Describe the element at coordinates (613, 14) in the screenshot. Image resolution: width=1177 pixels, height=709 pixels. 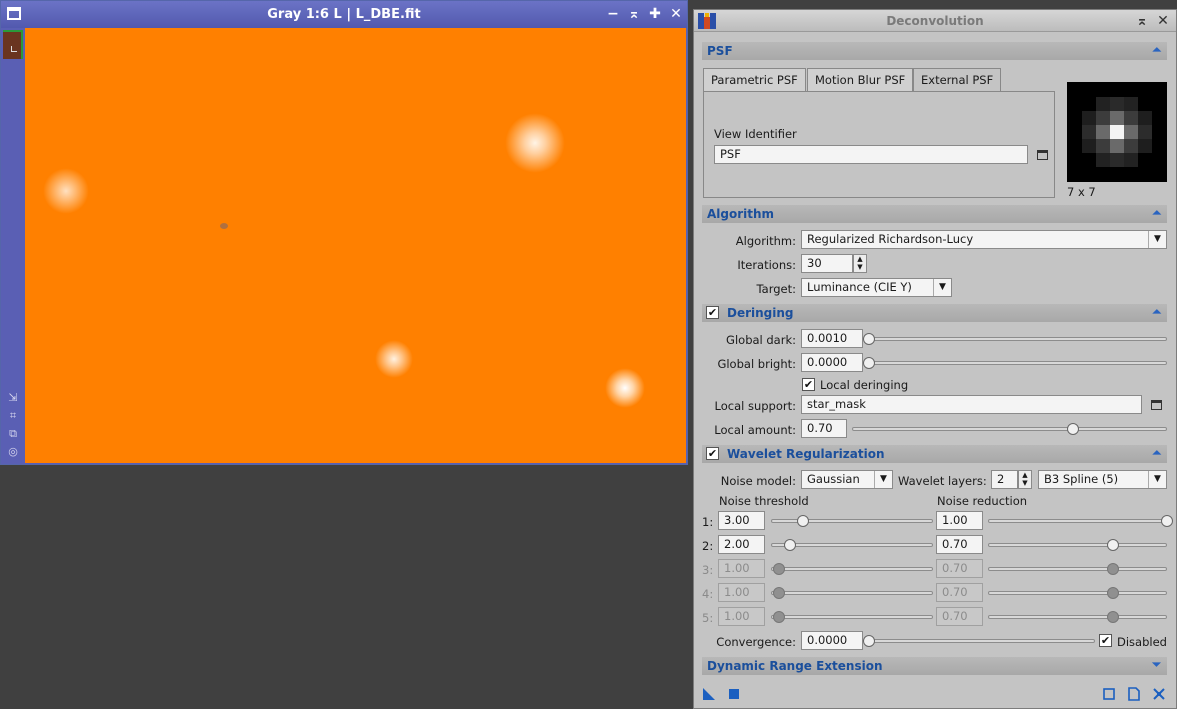
I see `minimize-button: −` at that location.